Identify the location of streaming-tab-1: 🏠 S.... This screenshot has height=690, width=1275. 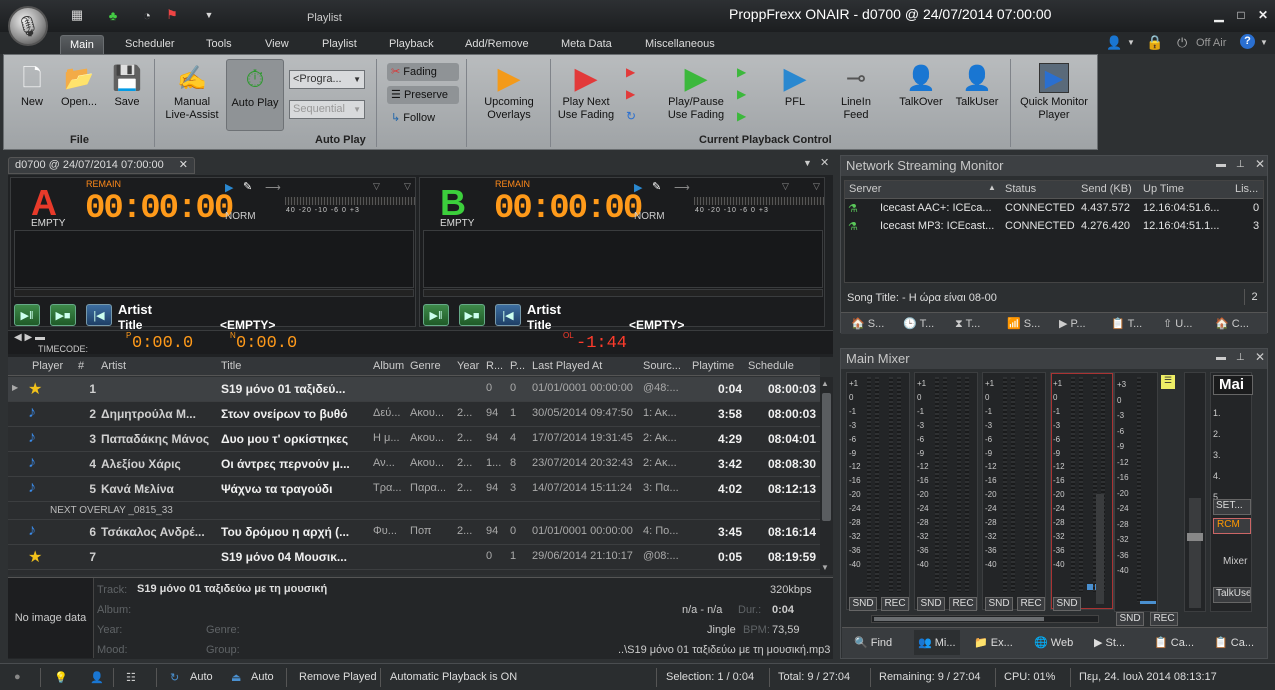
(867, 324).